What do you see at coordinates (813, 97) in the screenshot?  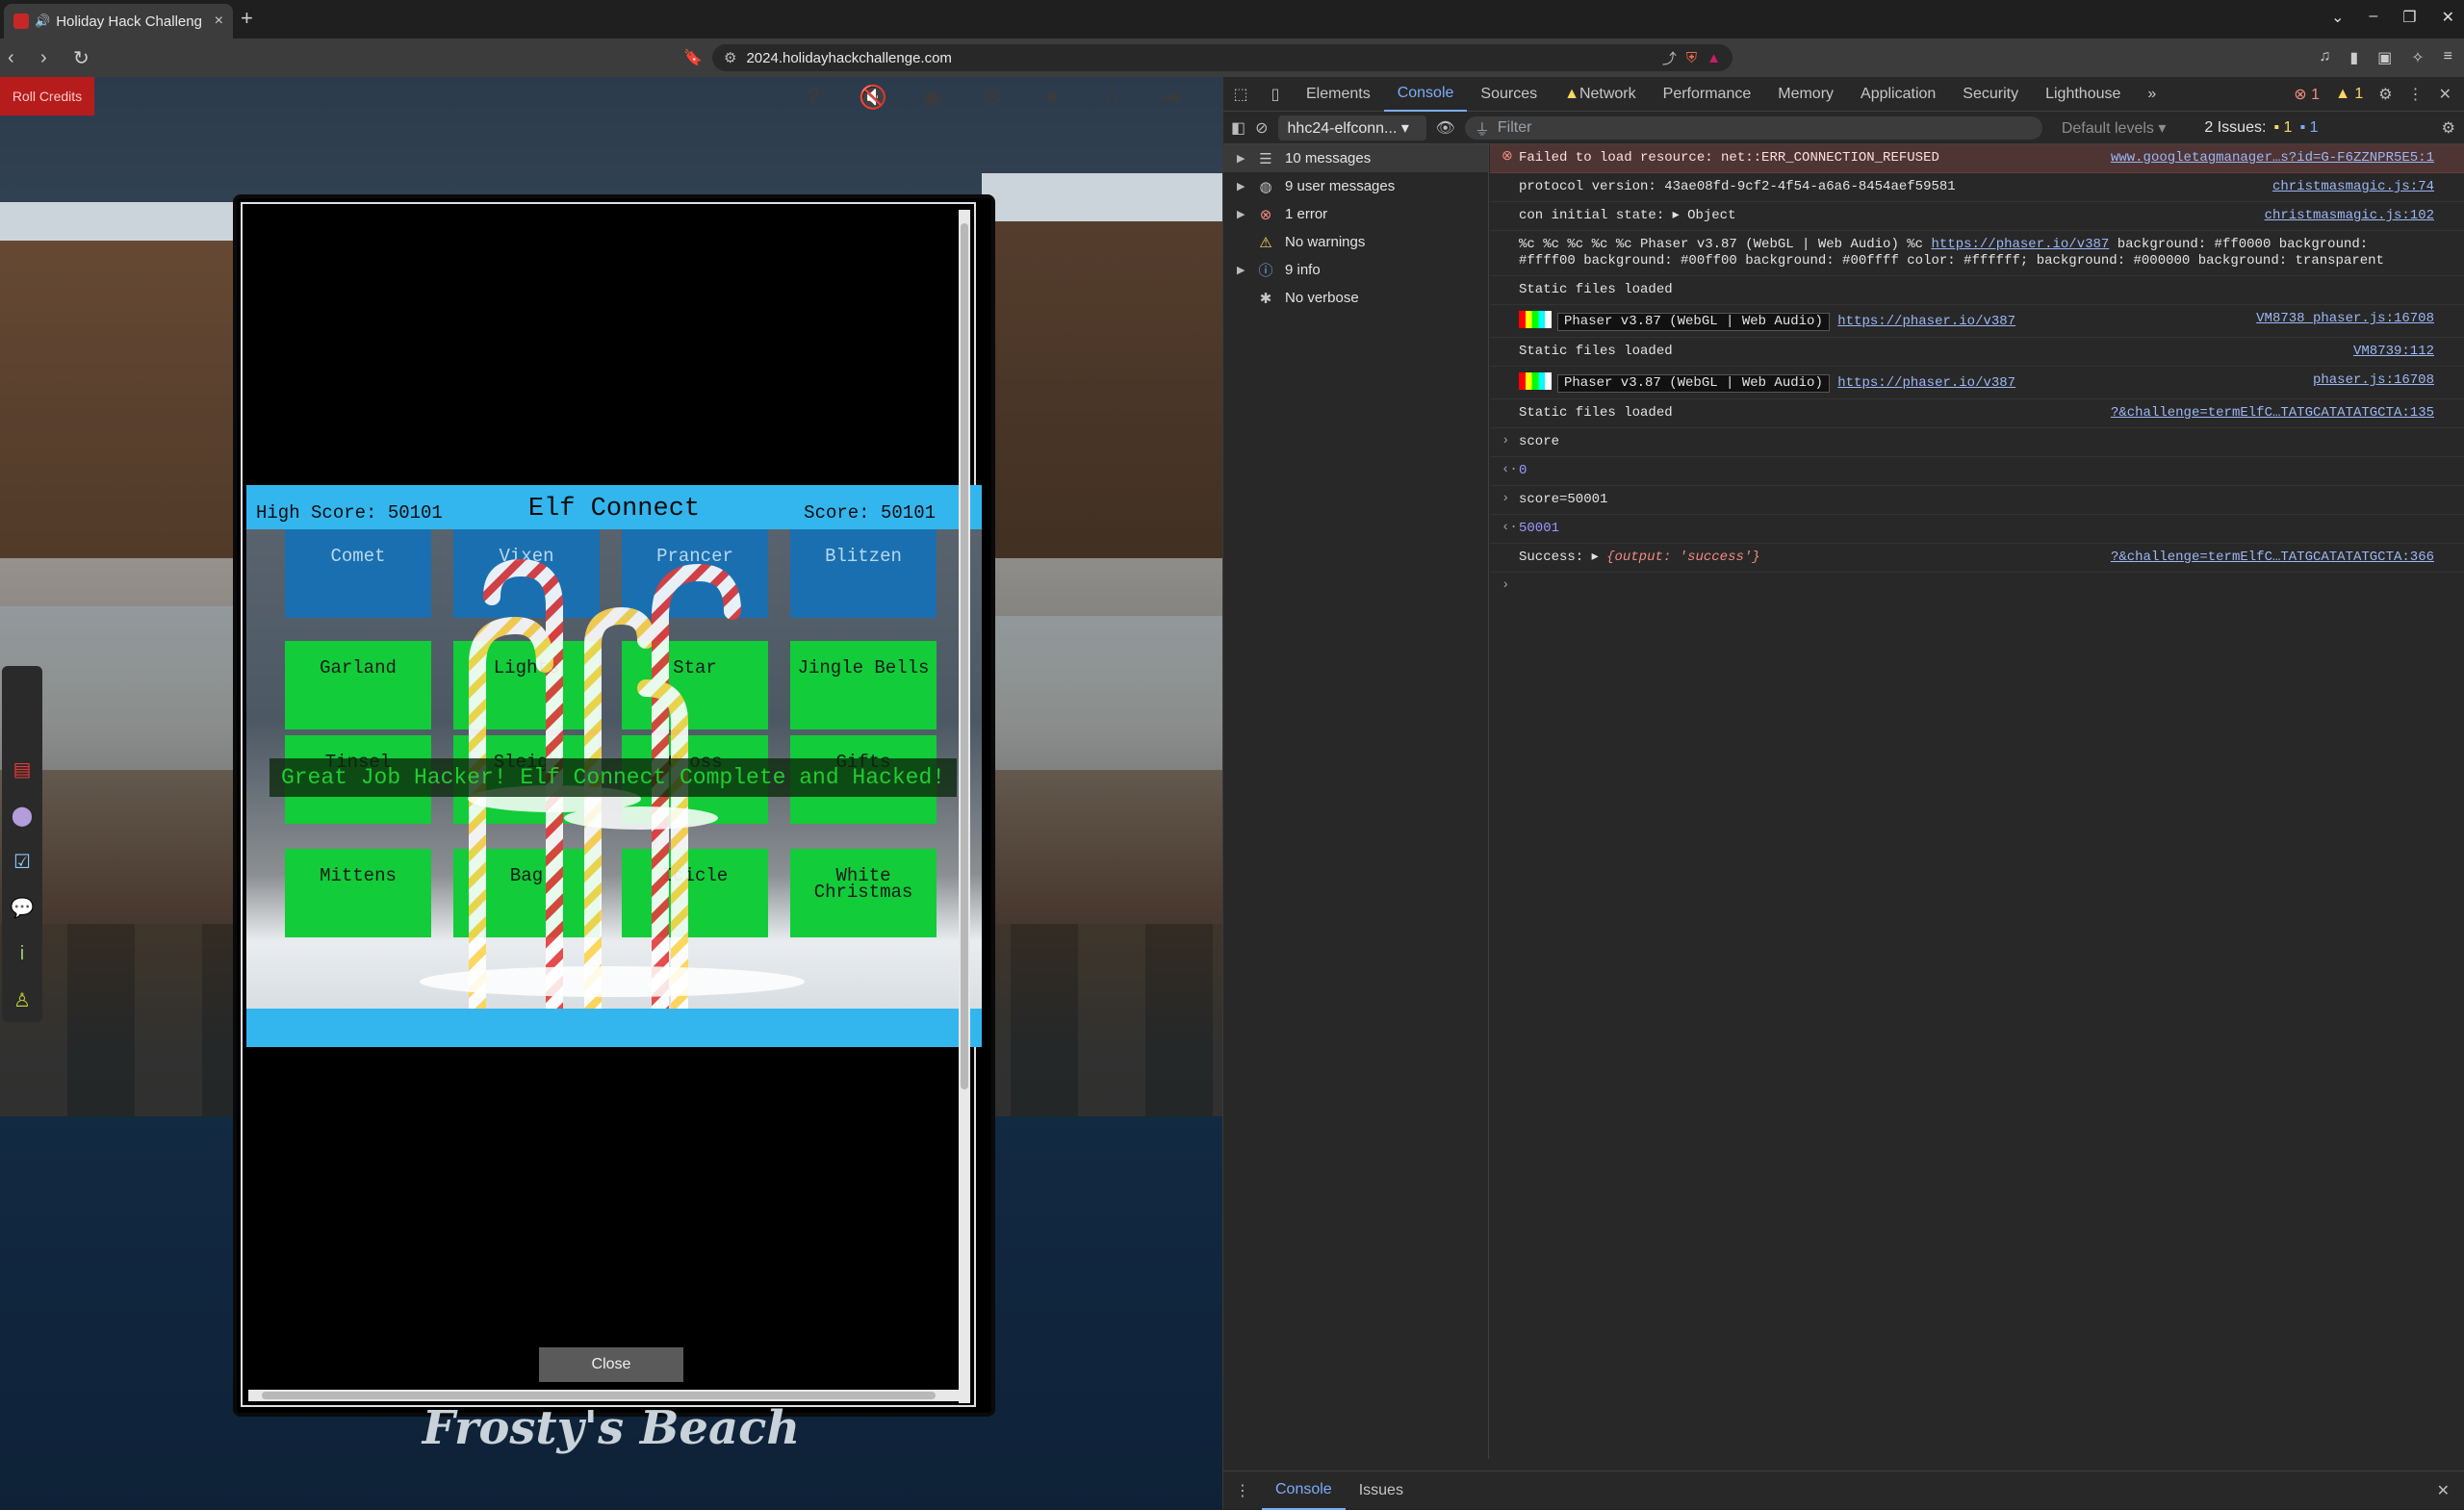 I see `help-icon: ?` at bounding box center [813, 97].